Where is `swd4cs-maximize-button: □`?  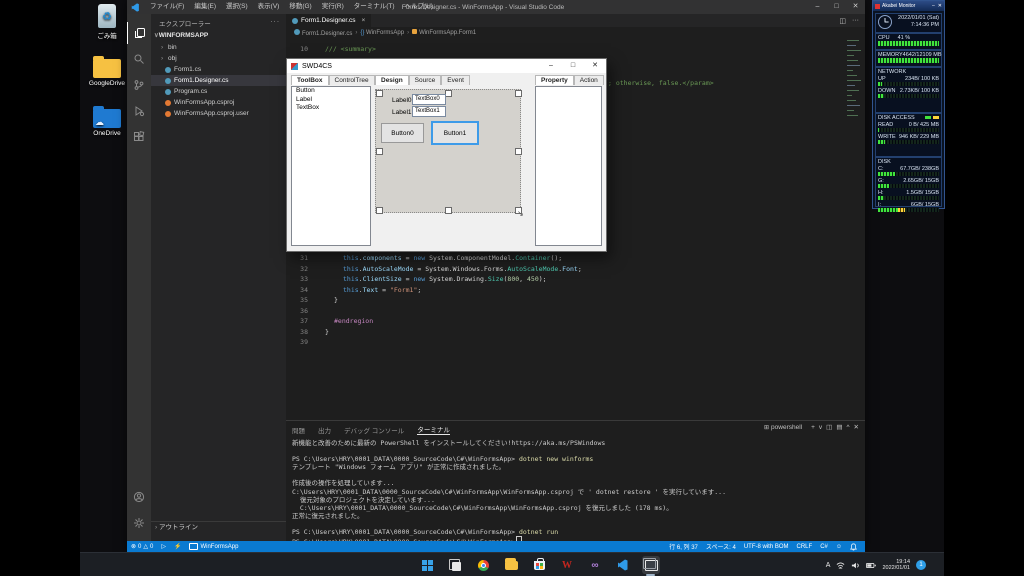
swd4cs-maximize-button: □ is located at coordinates (573, 66).